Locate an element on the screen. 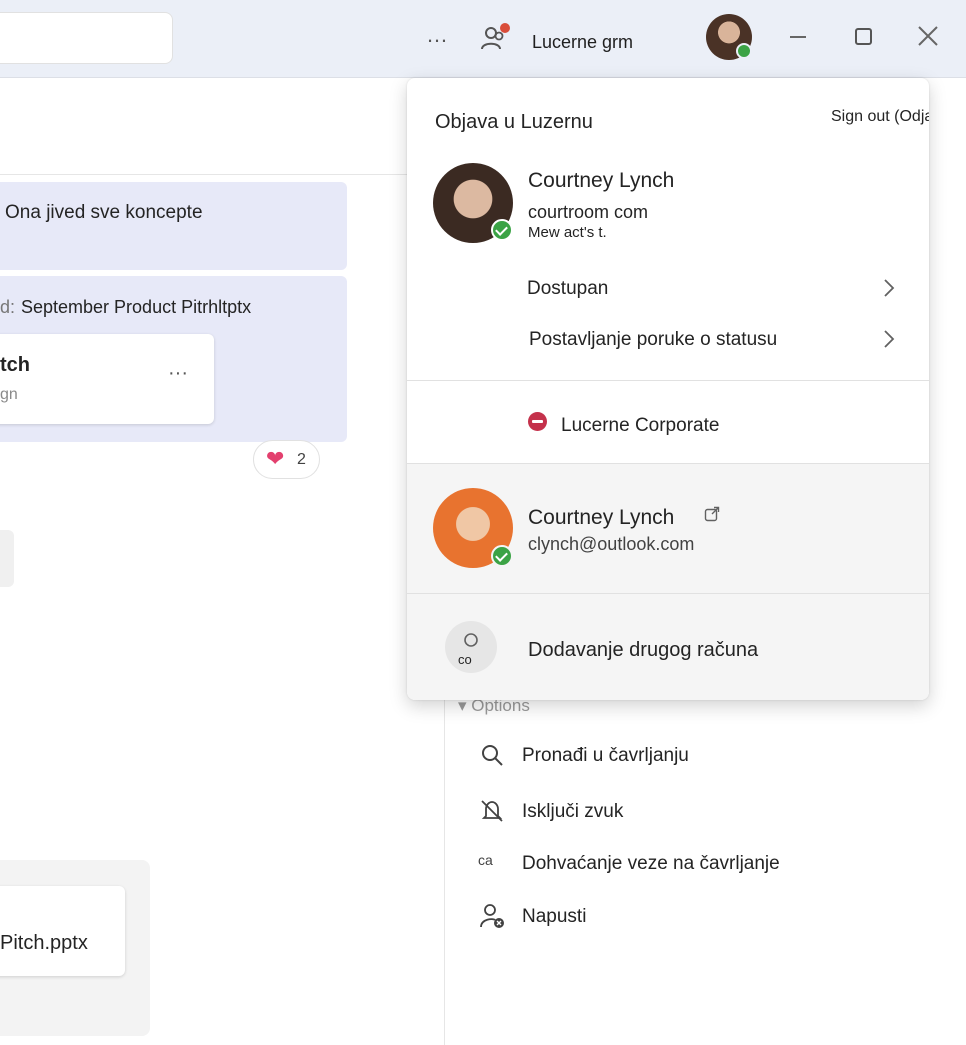 The height and width of the screenshot is (1045, 966). message-text: Ona jived sve koncepte is located at coordinates (104, 212).